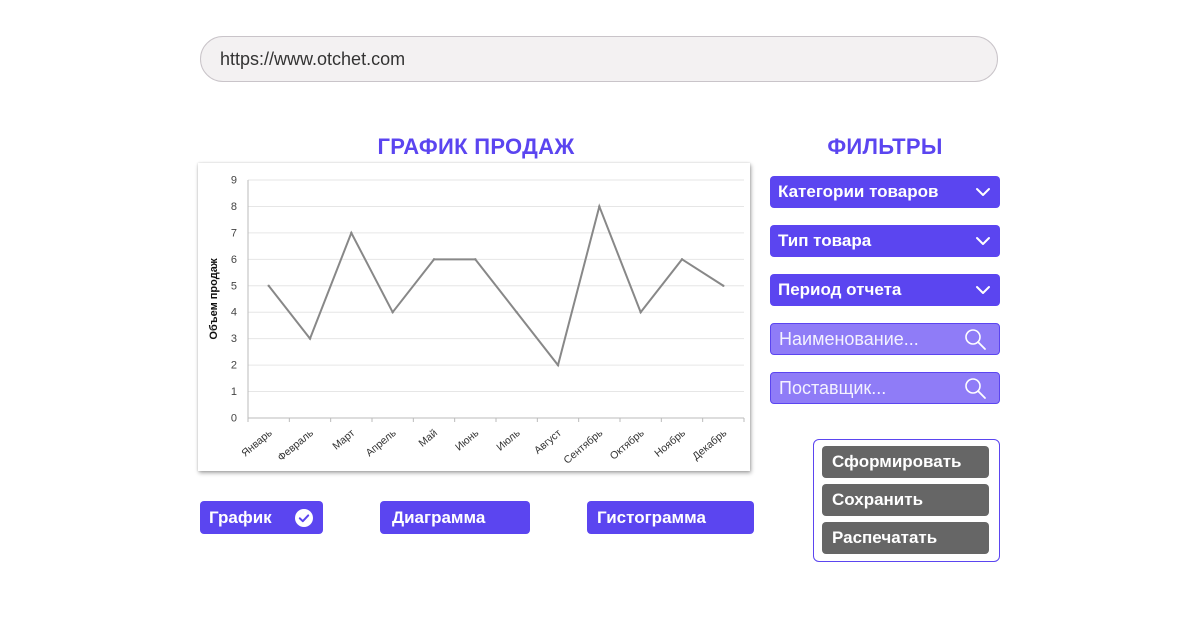 The height and width of the screenshot is (622, 1185). I want to click on chart-type-diagram-button: Диаграмма, so click(455, 517).